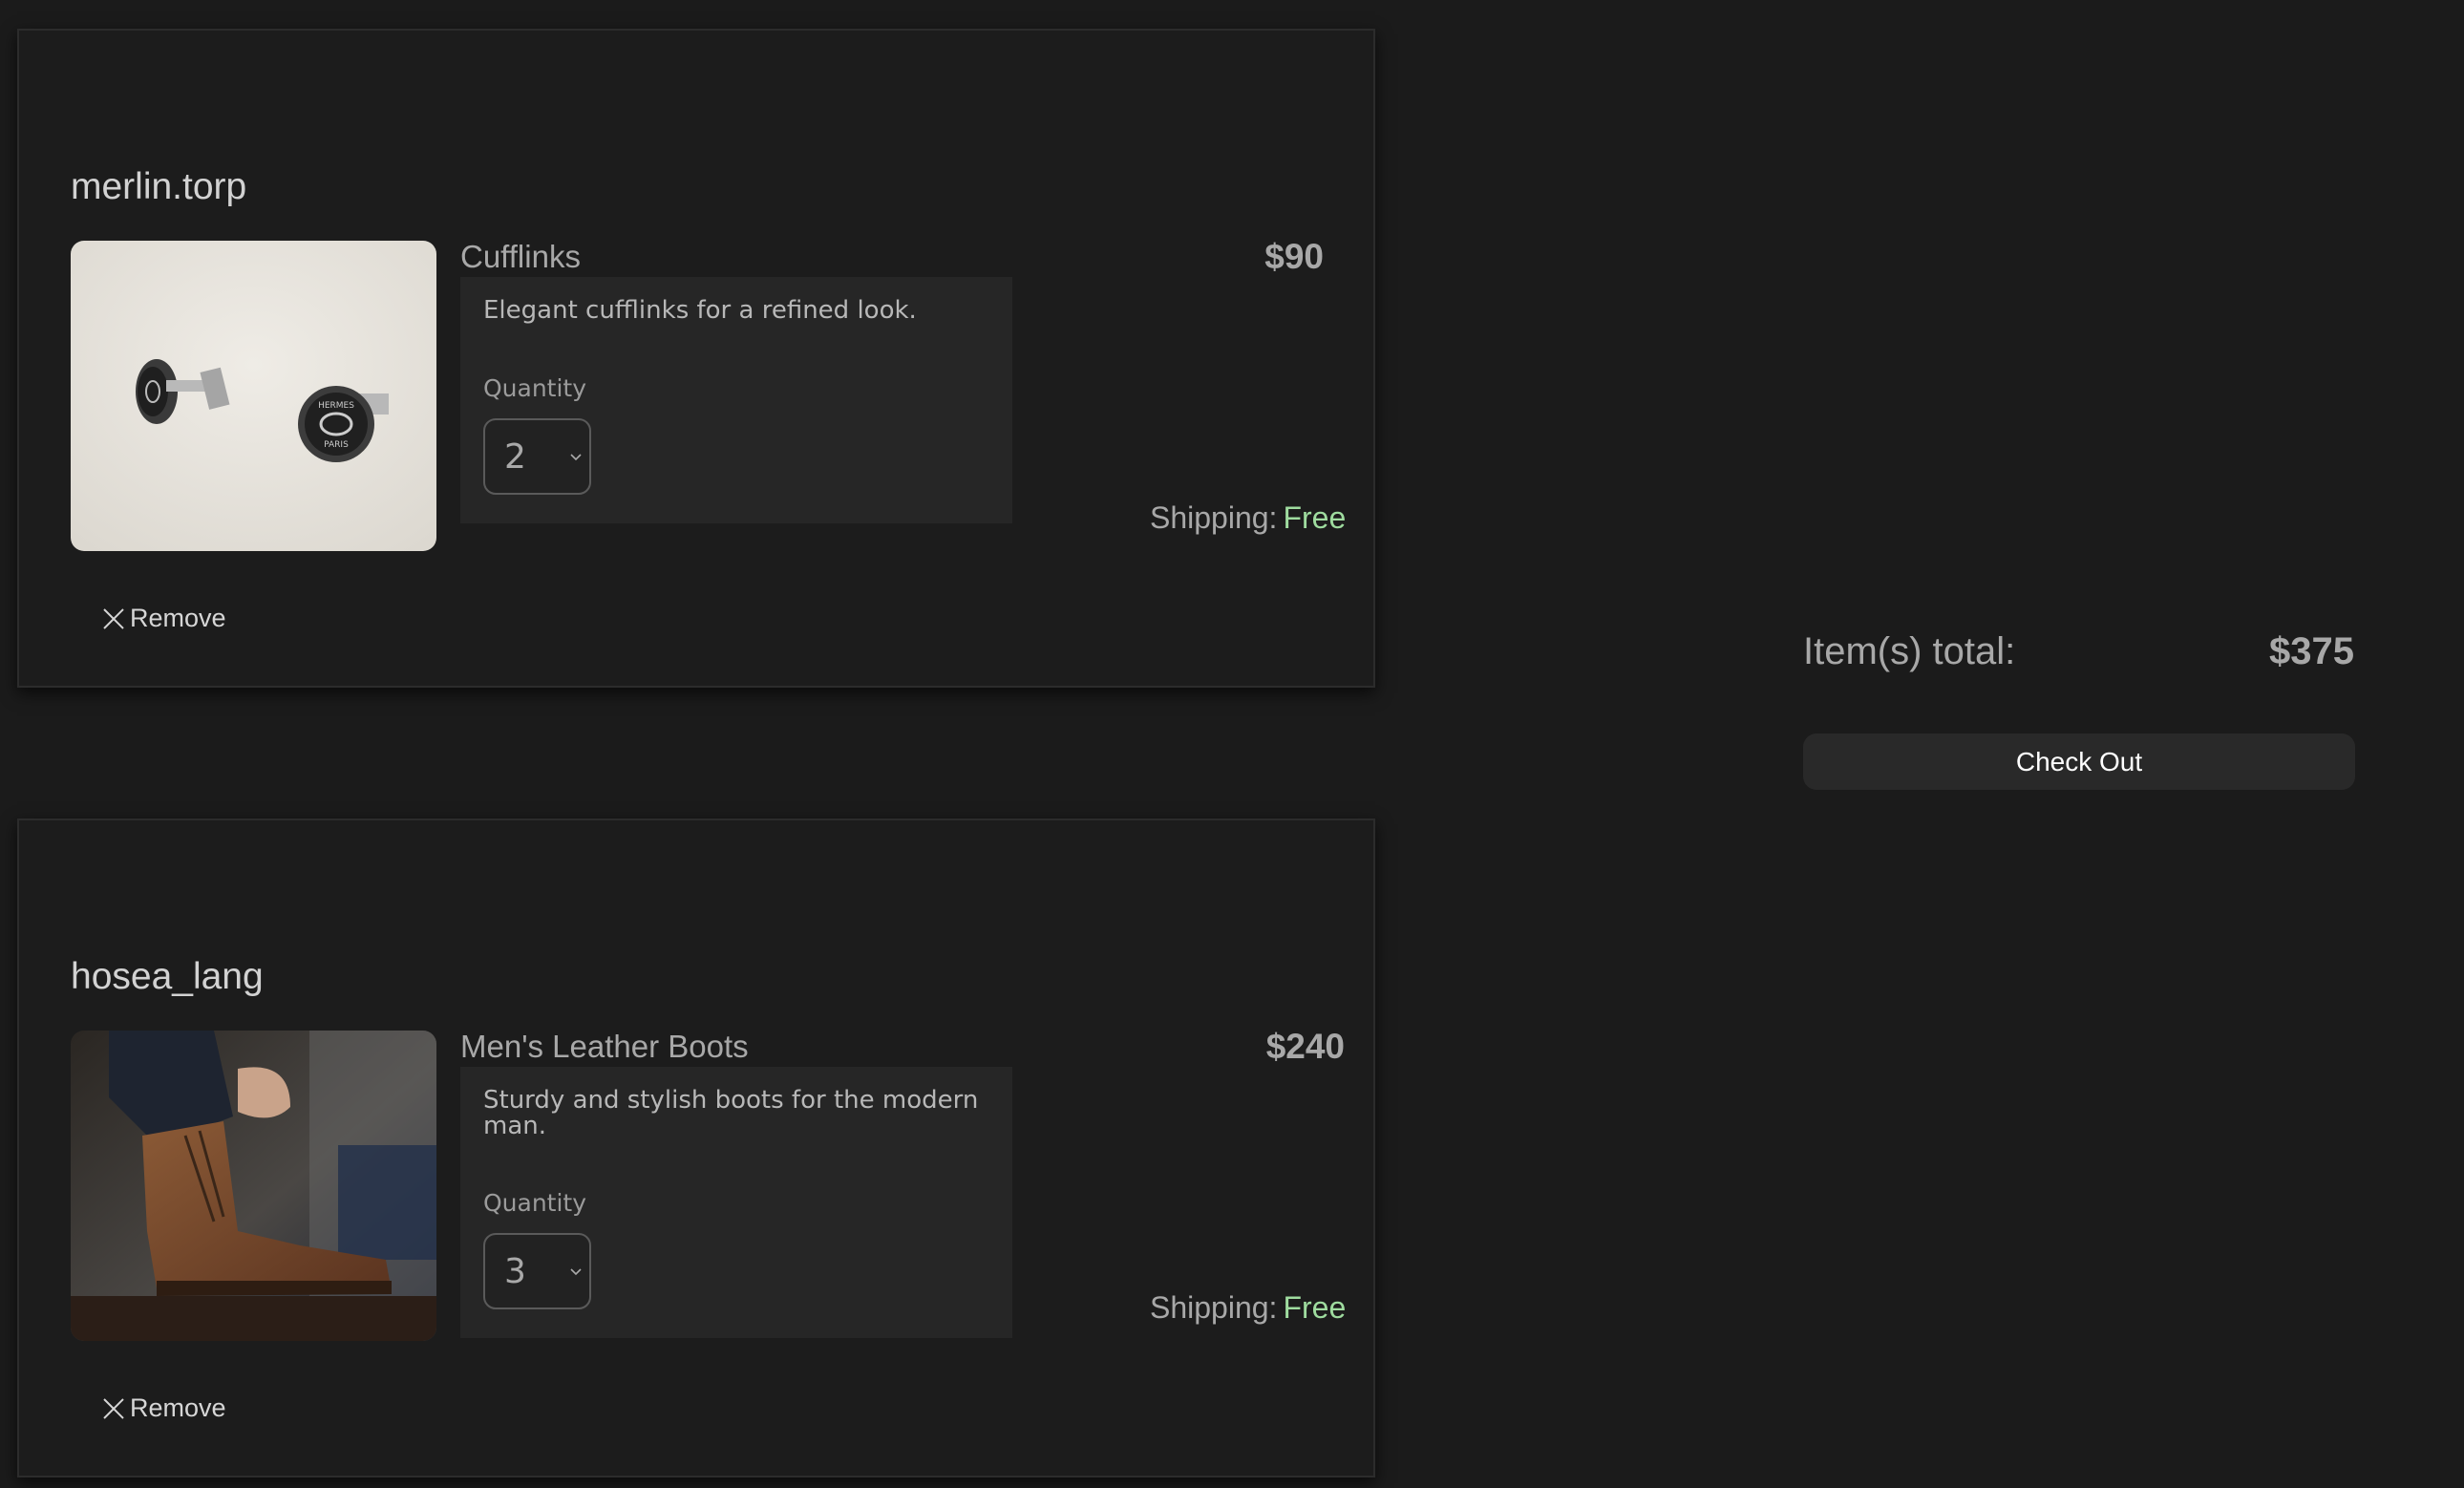  I want to click on quantity-value: 3, so click(515, 1271).